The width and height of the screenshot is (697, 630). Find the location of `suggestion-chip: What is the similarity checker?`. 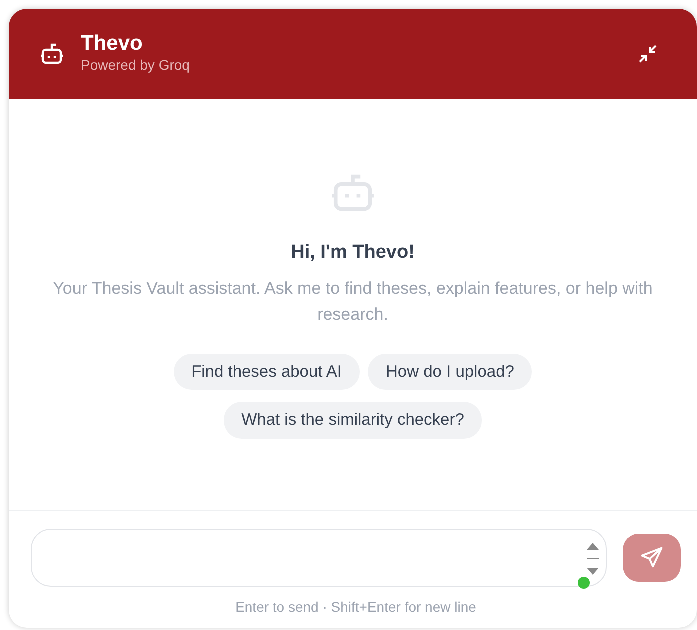

suggestion-chip: What is the similarity checker? is located at coordinates (353, 420).